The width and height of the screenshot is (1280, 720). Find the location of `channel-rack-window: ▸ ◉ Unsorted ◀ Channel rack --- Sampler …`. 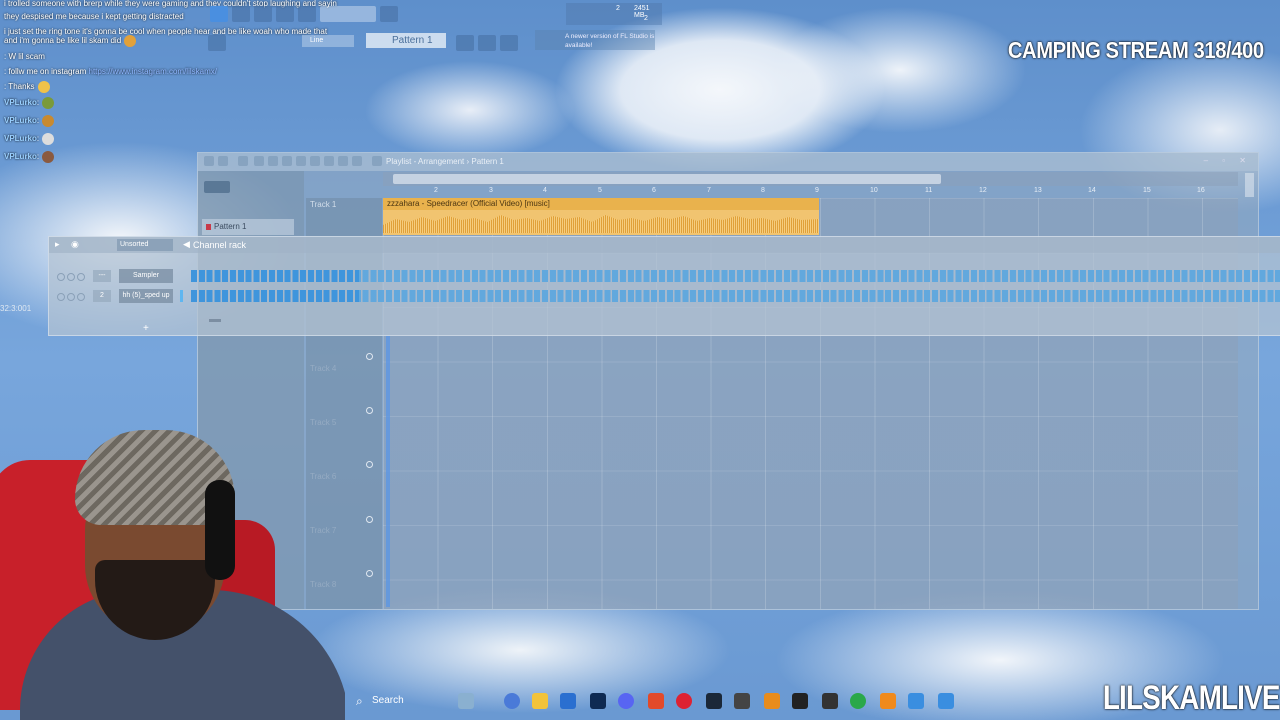

channel-rack-window: ▸ ◉ Unsorted ◀ Channel rack --- Sampler … is located at coordinates (664, 286).